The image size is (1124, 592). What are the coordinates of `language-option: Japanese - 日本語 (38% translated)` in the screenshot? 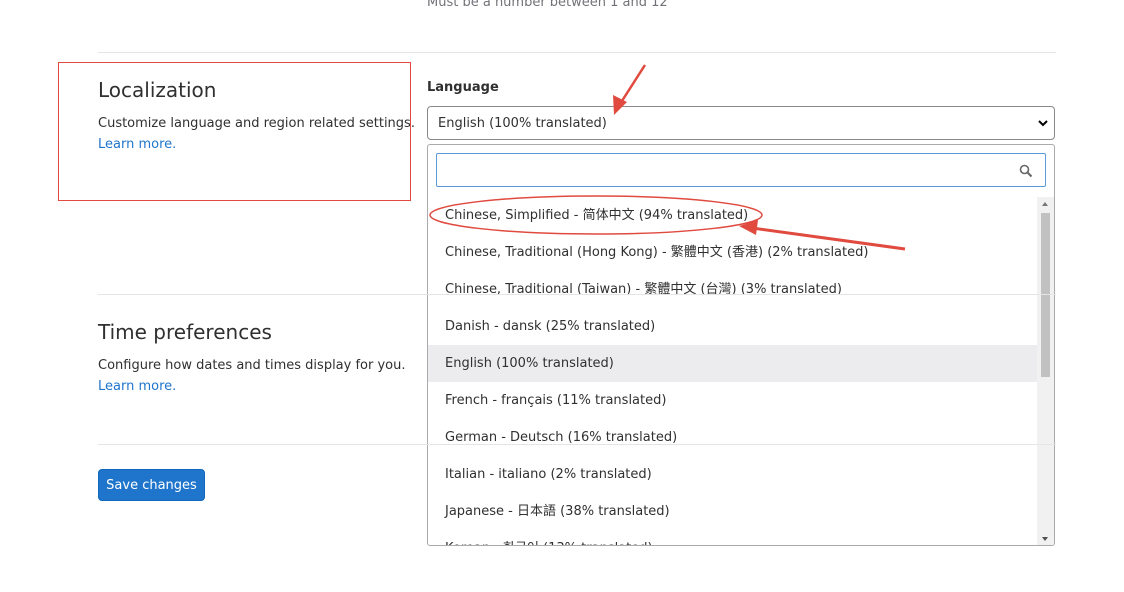 It's located at (732, 511).